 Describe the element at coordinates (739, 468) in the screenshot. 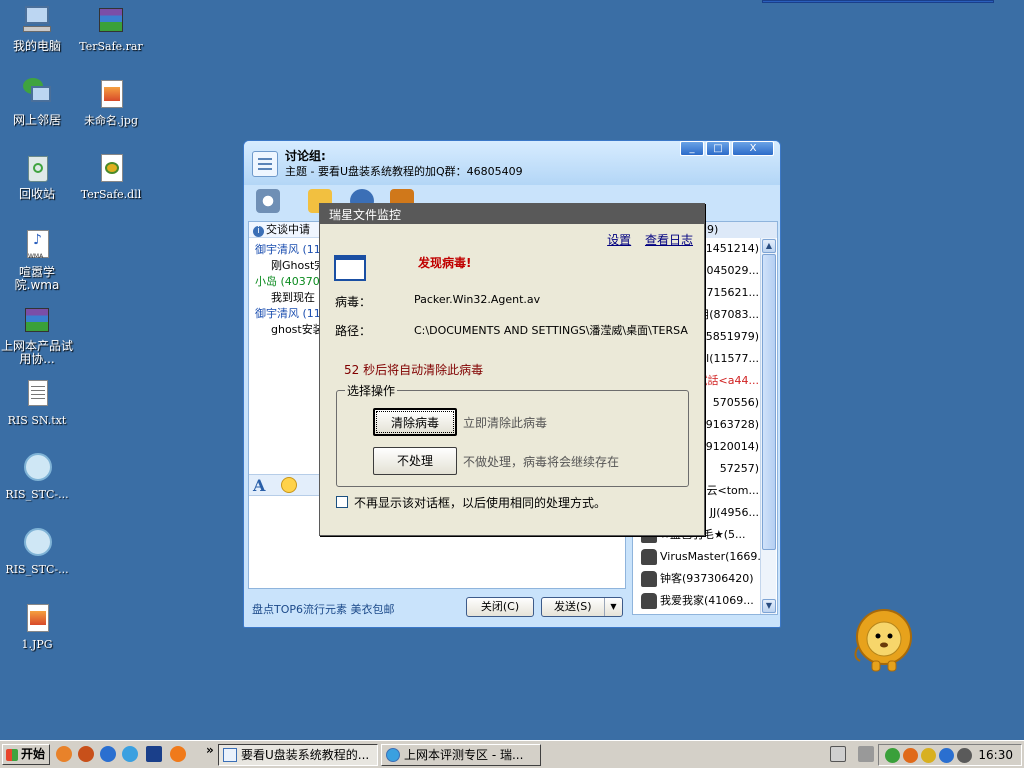

I see `member-name: 57257)` at that location.